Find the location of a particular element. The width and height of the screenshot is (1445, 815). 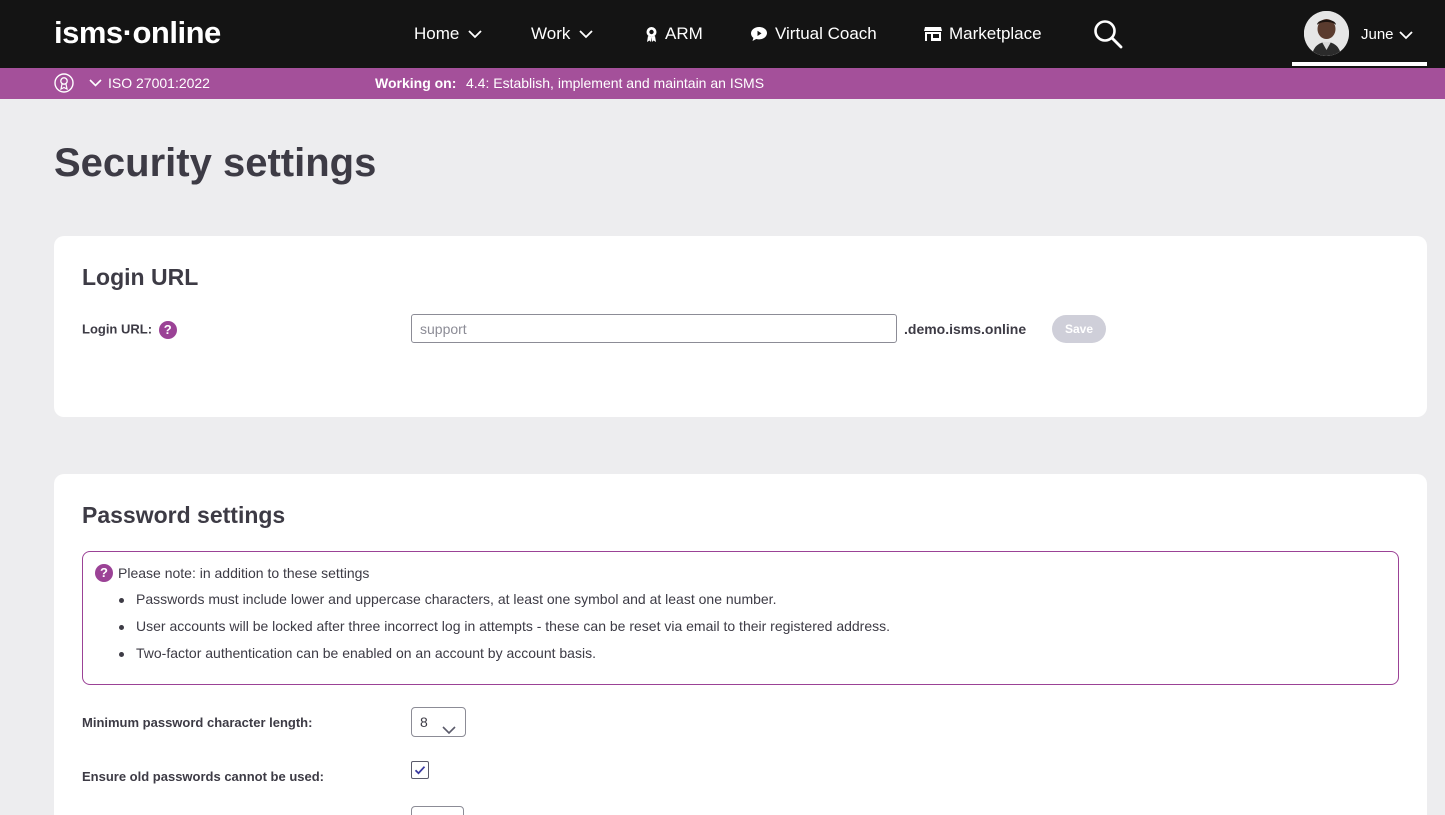

domain-suffix: .demo.isms.online is located at coordinates (965, 329).